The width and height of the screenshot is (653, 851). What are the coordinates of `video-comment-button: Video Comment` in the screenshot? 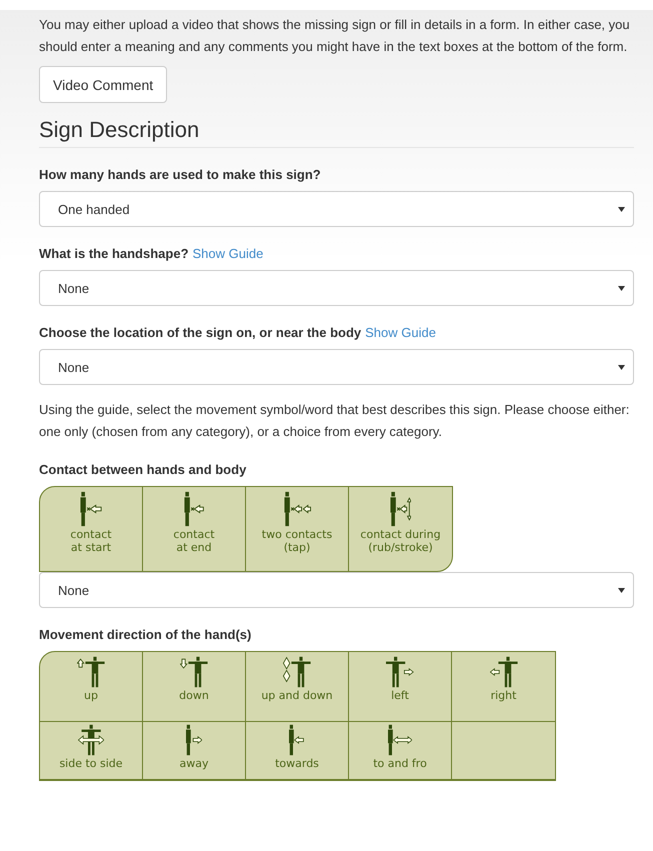 It's located at (103, 84).